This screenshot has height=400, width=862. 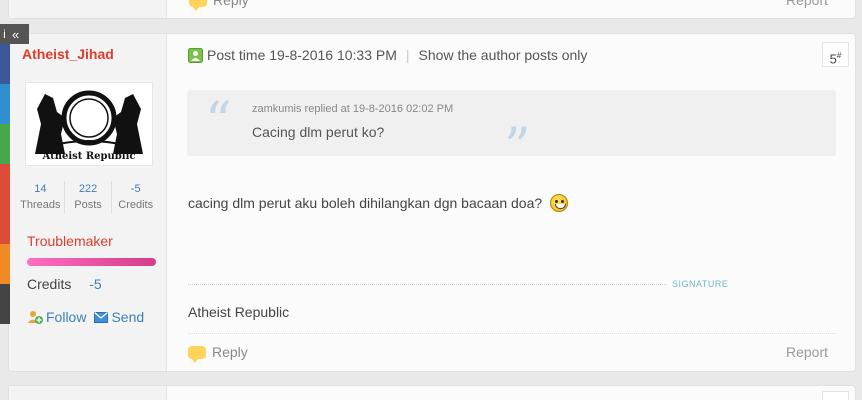 What do you see at coordinates (807, 352) in the screenshot?
I see `report-link: Report` at bounding box center [807, 352].